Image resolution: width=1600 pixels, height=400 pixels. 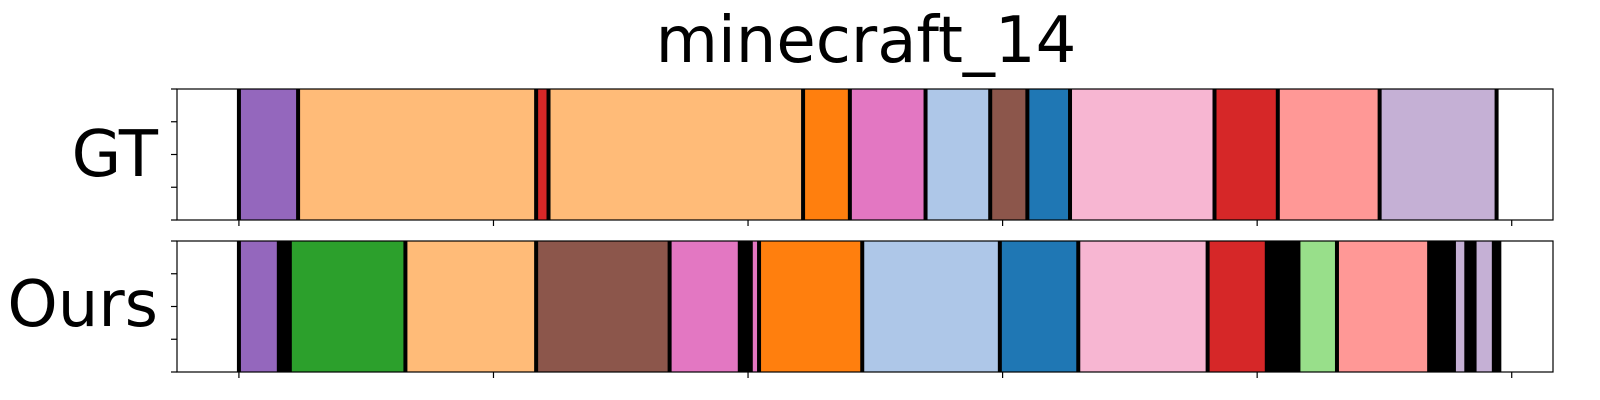 What do you see at coordinates (82, 305) in the screenshot?
I see `row-label-ours: Ours` at bounding box center [82, 305].